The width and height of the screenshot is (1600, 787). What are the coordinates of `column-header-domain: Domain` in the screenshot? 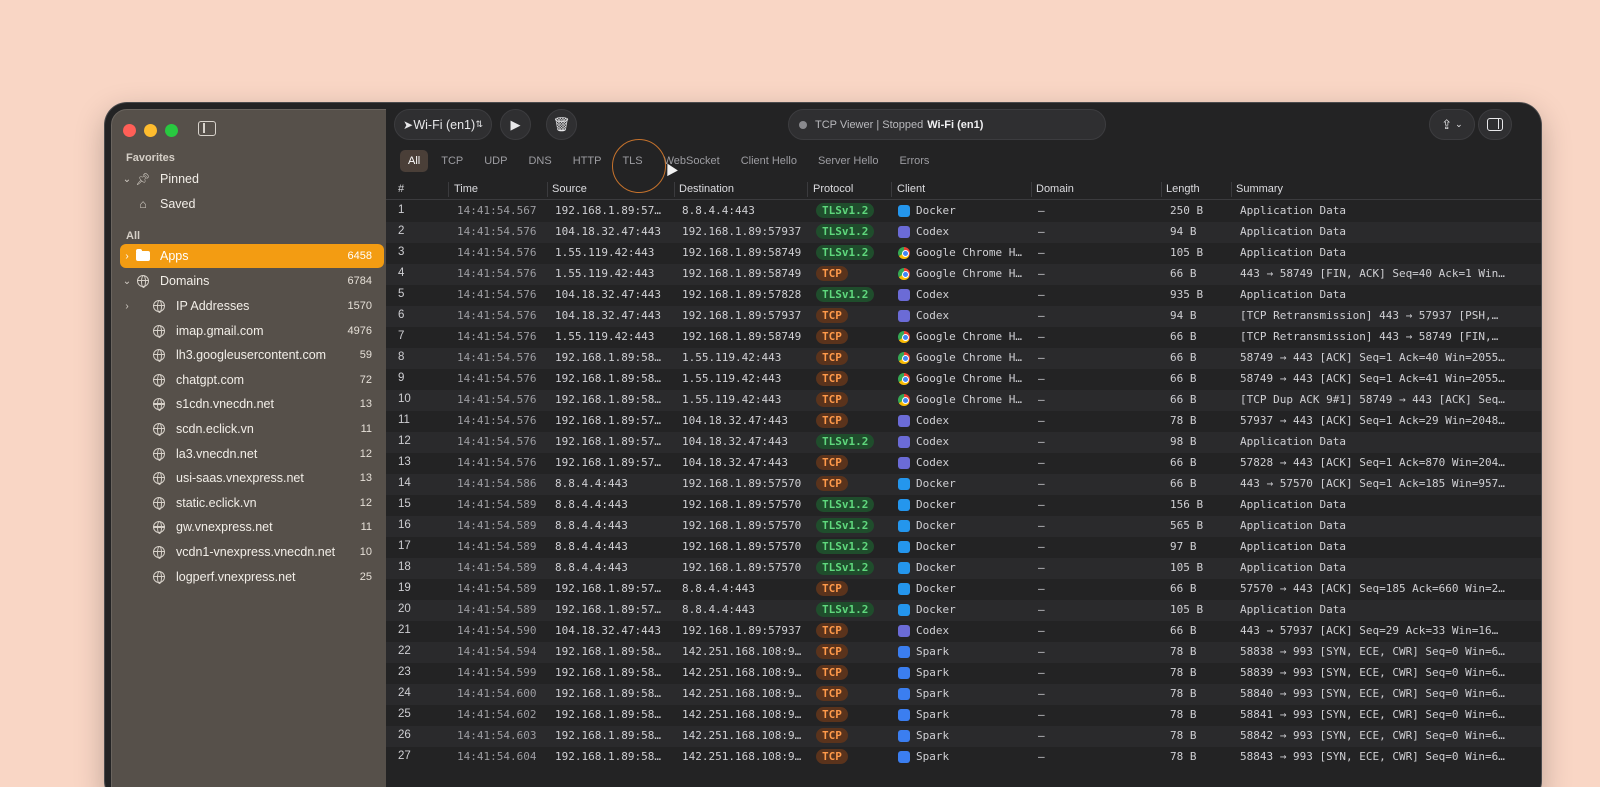 It's located at (1055, 190).